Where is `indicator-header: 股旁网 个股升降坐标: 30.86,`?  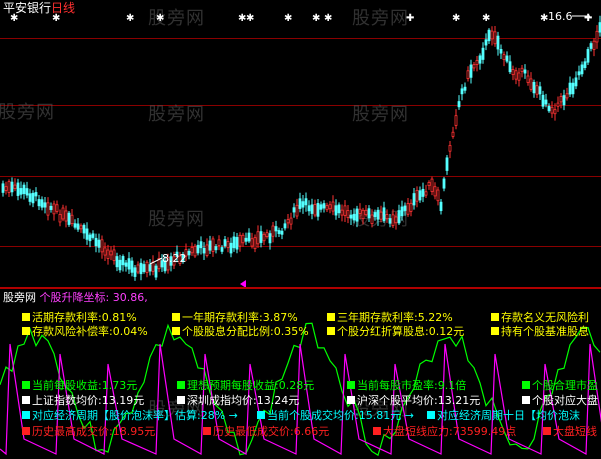 indicator-header: 股旁网 个股升降坐标: 30.86, is located at coordinates (75, 297).